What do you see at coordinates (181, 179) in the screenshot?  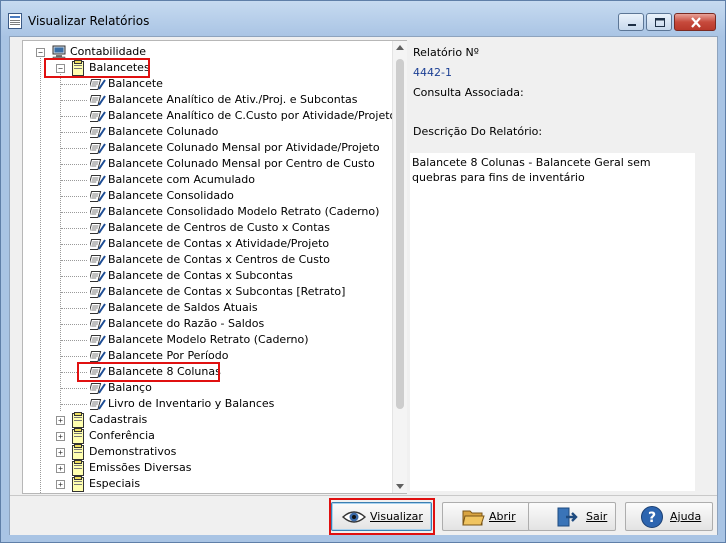 I see `tree-node-report-label: Balancete com Acumulado` at bounding box center [181, 179].